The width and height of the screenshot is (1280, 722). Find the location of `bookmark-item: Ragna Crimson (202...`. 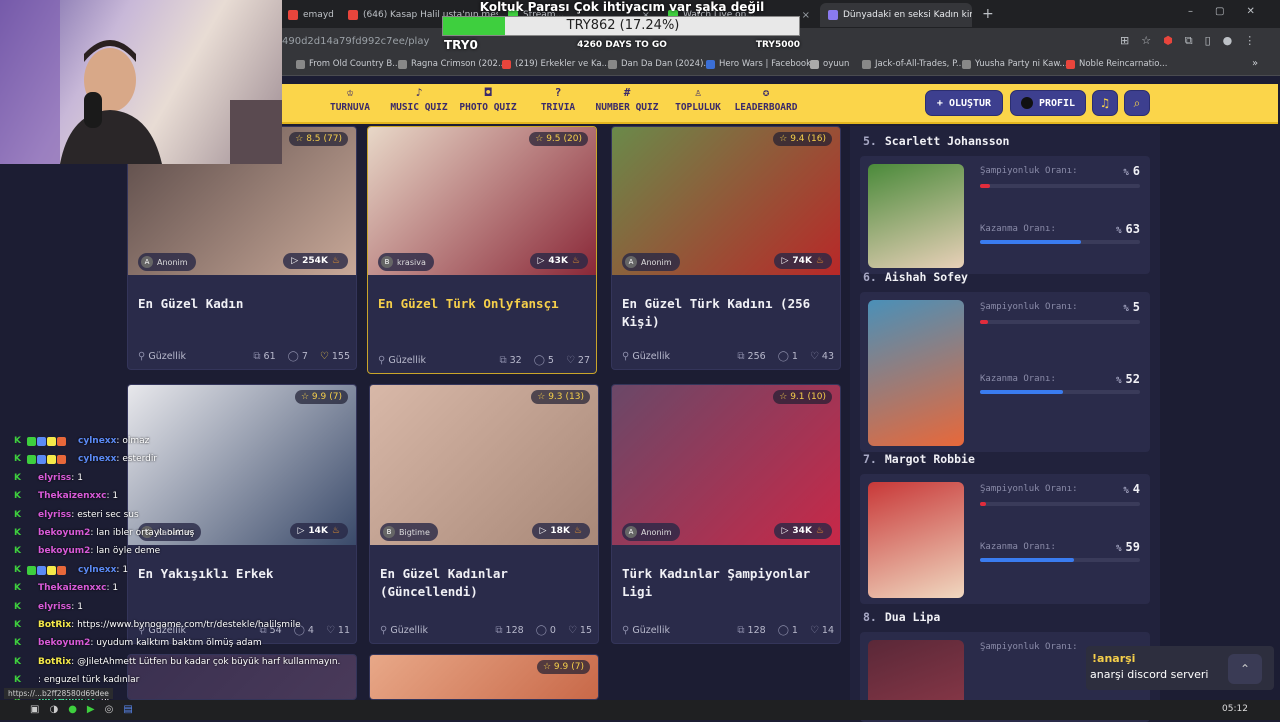

bookmark-item: Ragna Crimson (202... is located at coordinates (452, 64).